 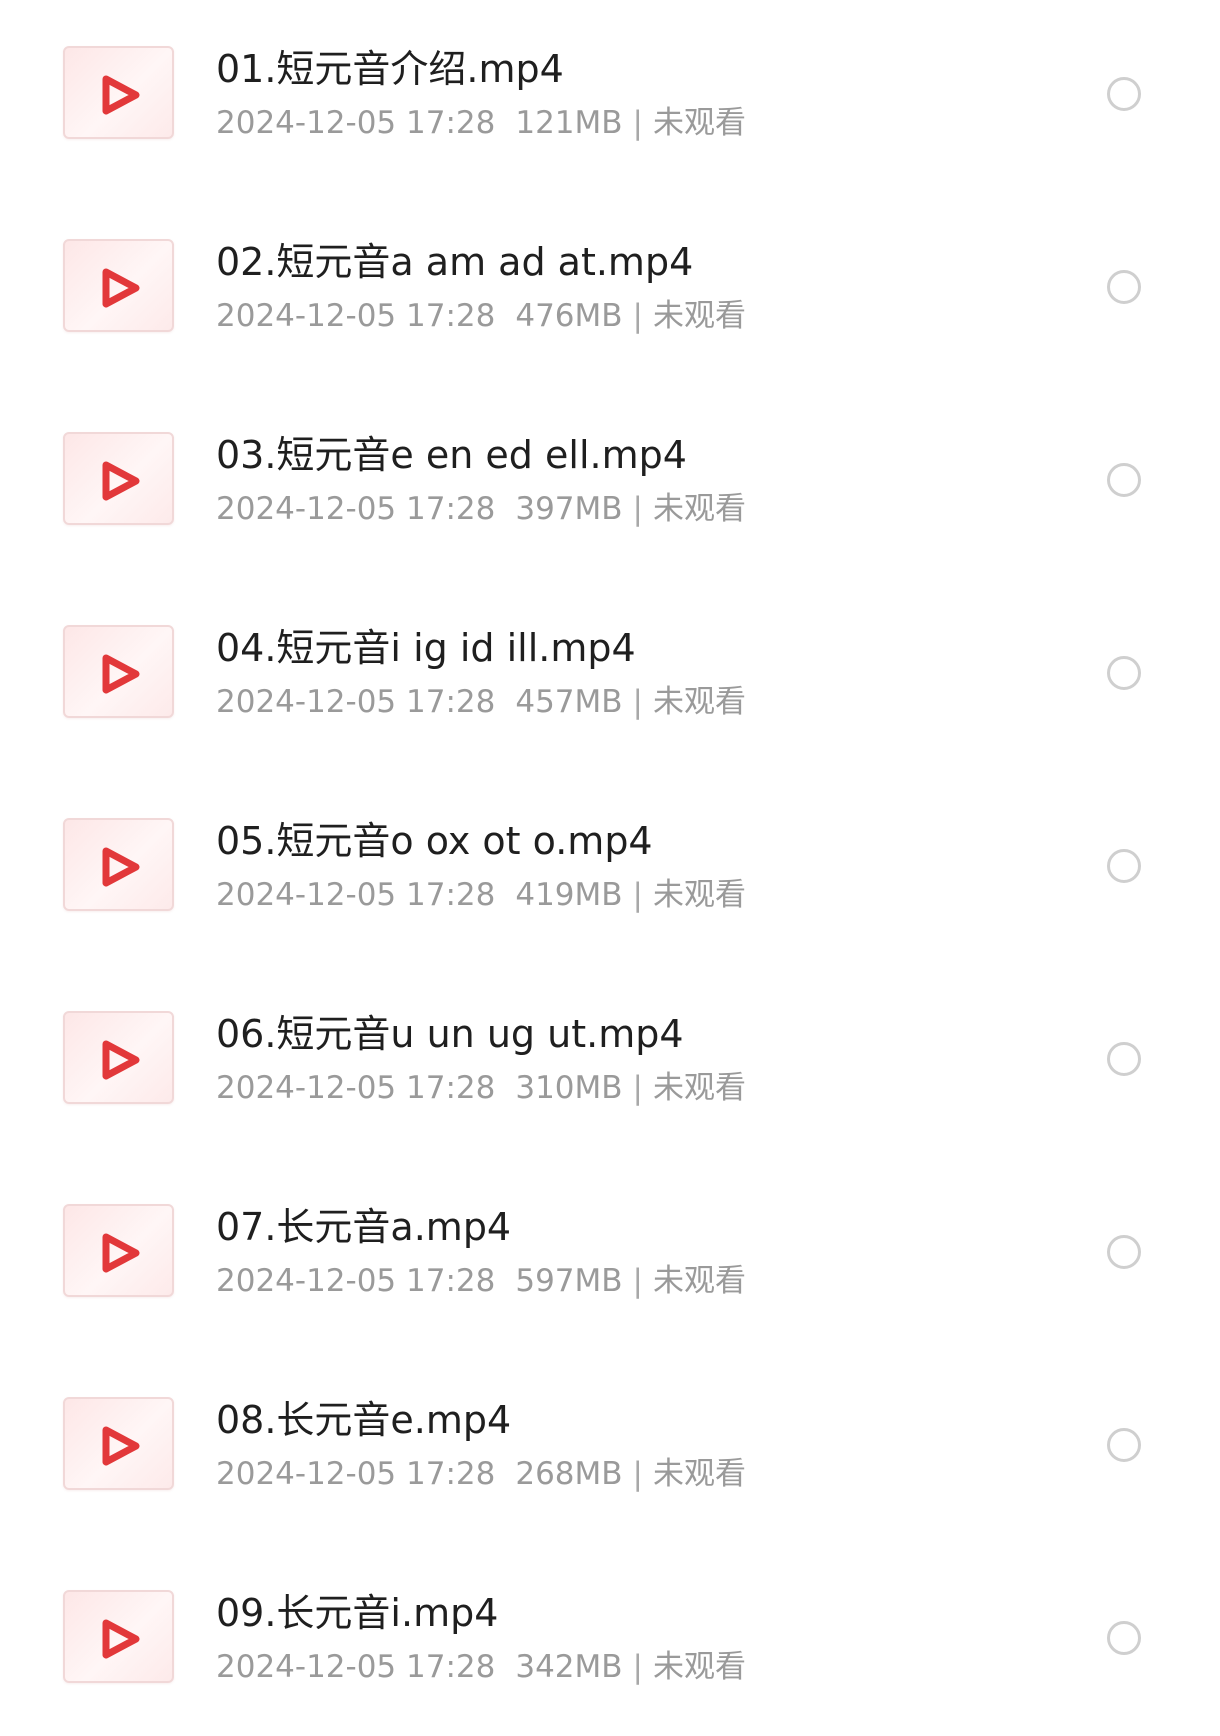 I want to click on file-size: 419MB, so click(x=569, y=895).